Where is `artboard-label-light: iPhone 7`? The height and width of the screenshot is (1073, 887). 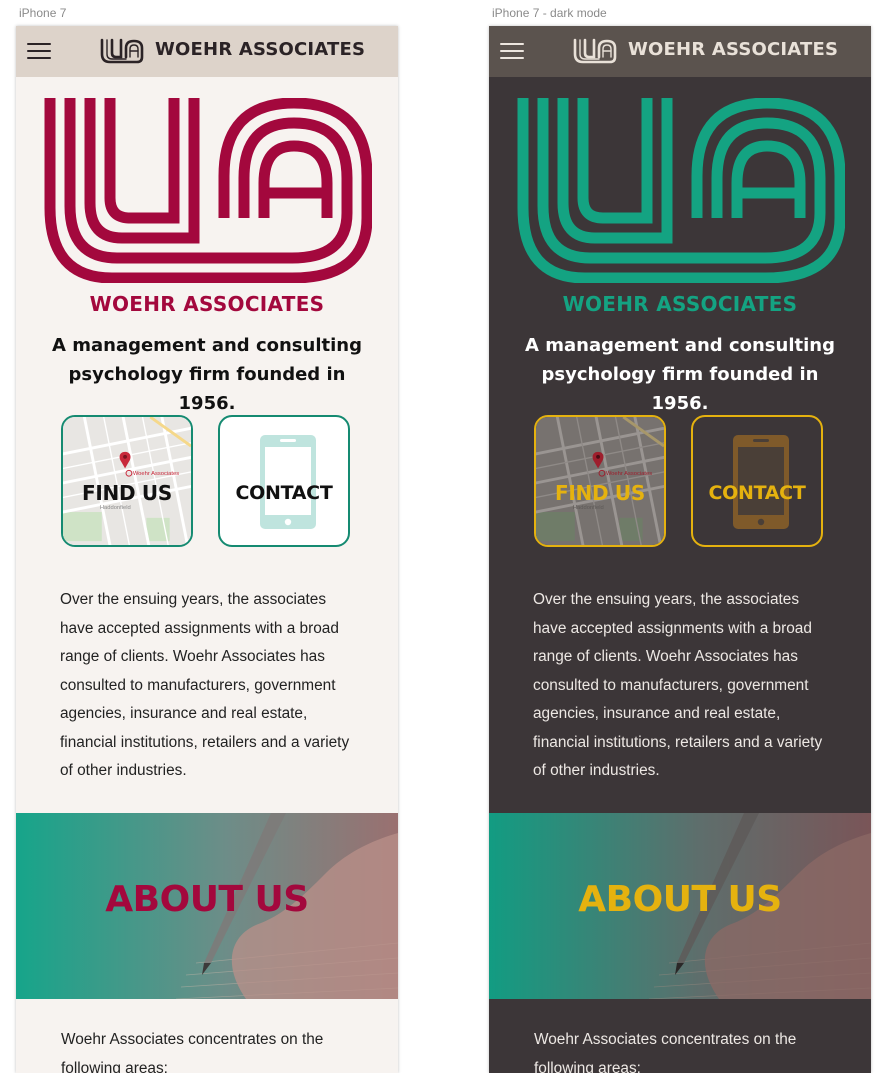
artboard-label-light: iPhone 7 is located at coordinates (43, 13).